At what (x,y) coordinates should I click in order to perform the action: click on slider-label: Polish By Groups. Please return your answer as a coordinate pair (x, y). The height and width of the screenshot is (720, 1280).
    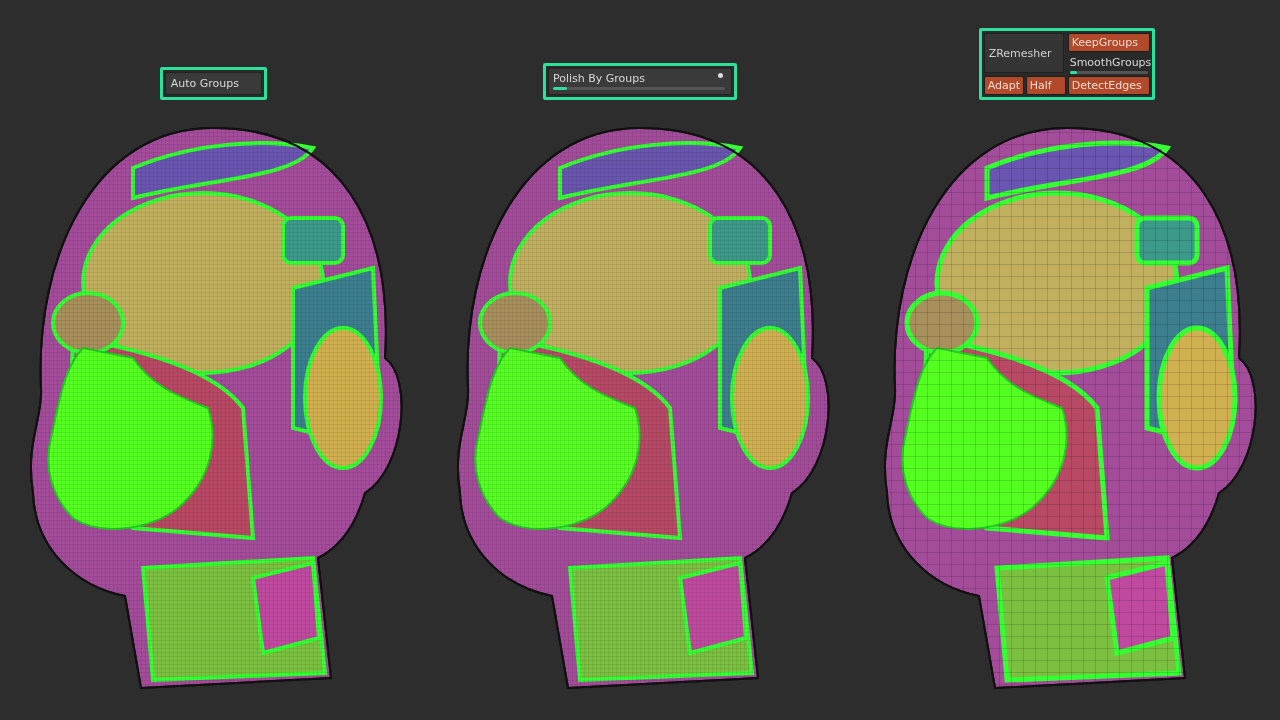
    Looking at the image, I should click on (599, 78).